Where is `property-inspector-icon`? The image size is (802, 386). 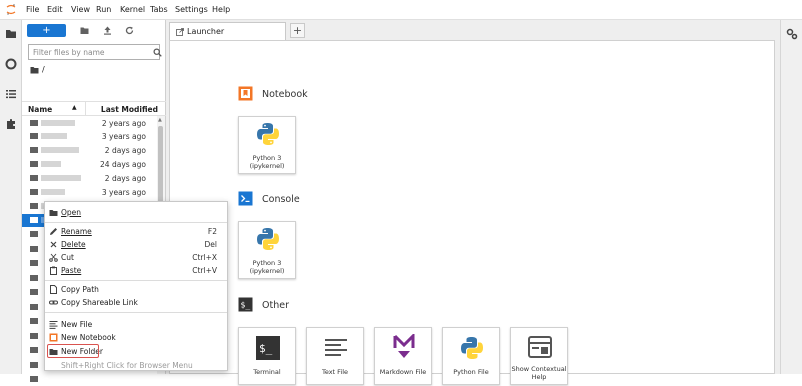 property-inspector-icon is located at coordinates (792, 34).